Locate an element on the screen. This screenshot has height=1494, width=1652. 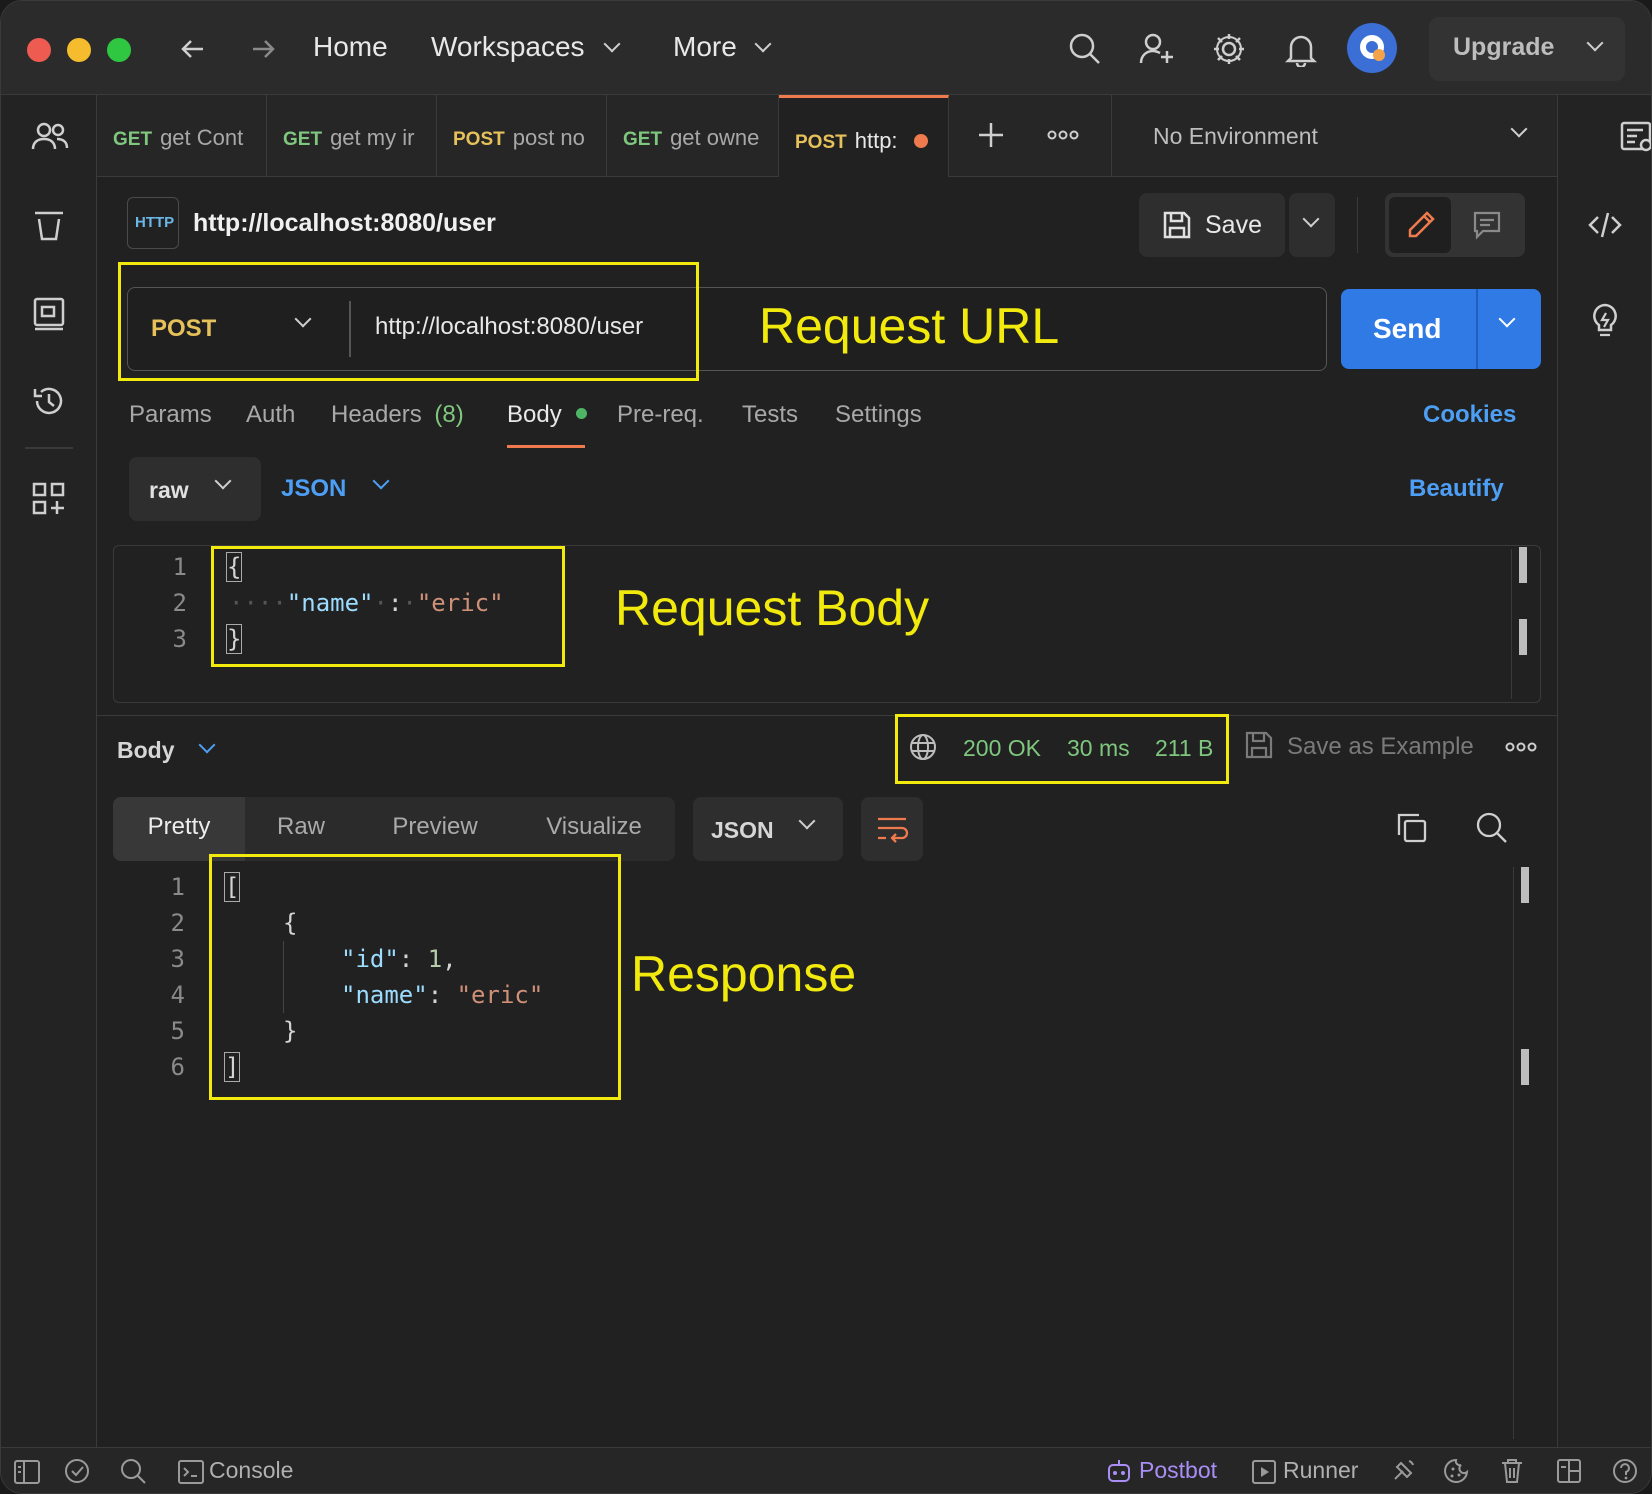
tab-params: Params is located at coordinates (170, 415).